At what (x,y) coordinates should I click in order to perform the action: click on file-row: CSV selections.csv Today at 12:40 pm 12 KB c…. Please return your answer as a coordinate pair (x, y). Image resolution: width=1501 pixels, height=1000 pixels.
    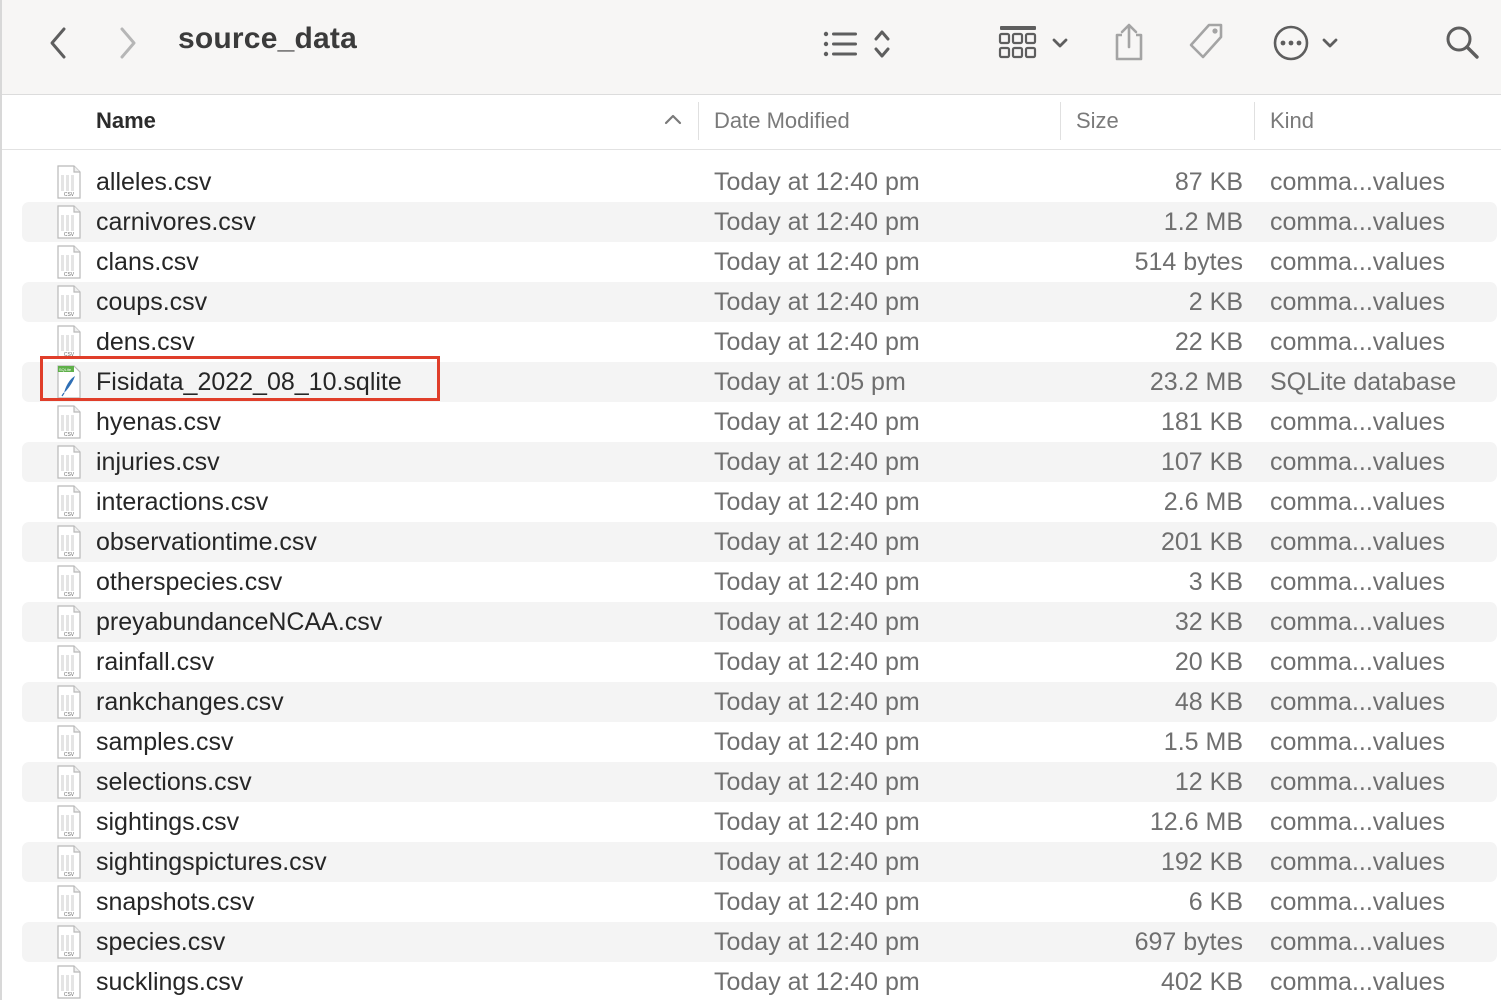
    Looking at the image, I should click on (759, 782).